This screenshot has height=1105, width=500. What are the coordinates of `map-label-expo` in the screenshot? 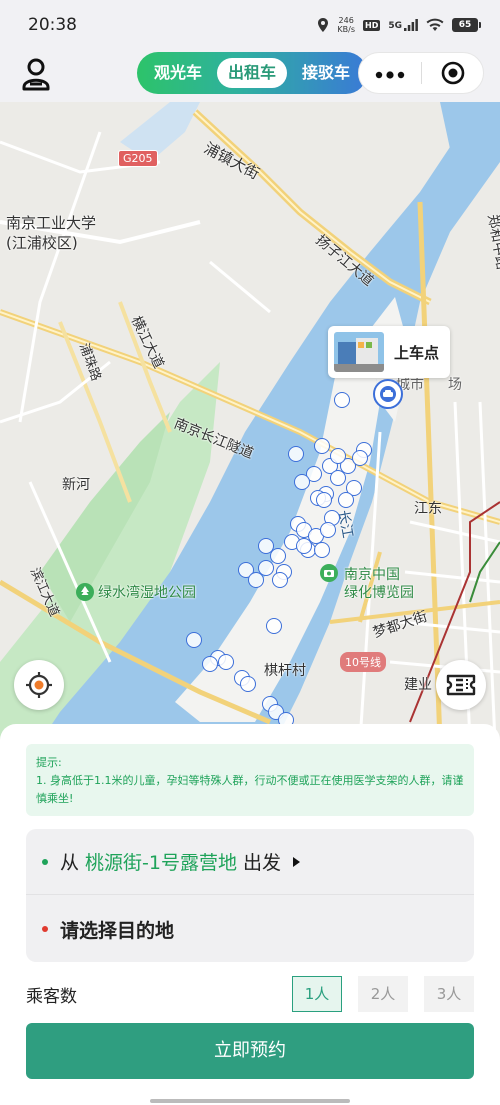 It's located at (329, 573).